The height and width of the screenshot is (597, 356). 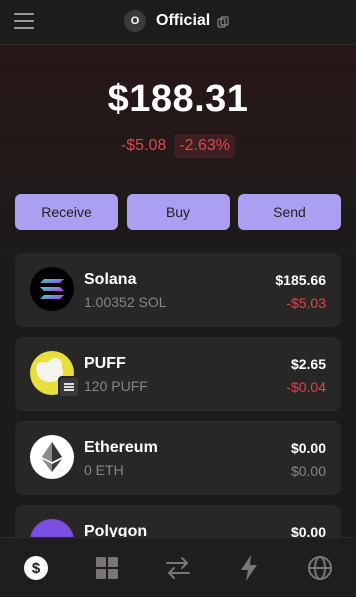 What do you see at coordinates (121, 447) in the screenshot?
I see `token-name: Ethereum` at bounding box center [121, 447].